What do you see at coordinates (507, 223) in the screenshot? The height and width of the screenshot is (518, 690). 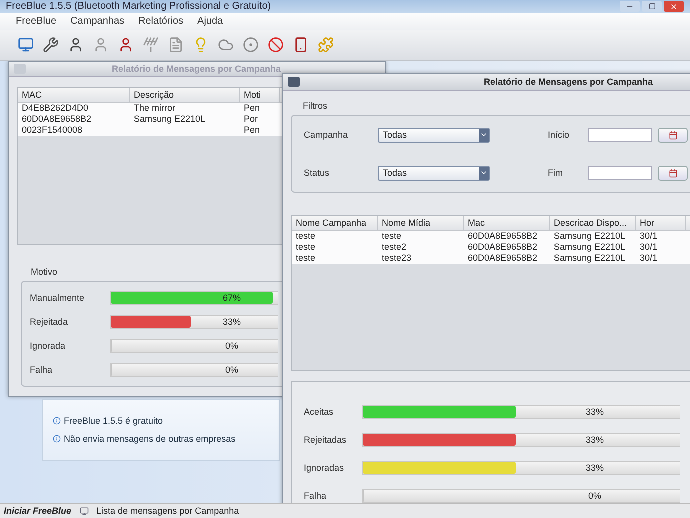 I see `column-header: Mac` at bounding box center [507, 223].